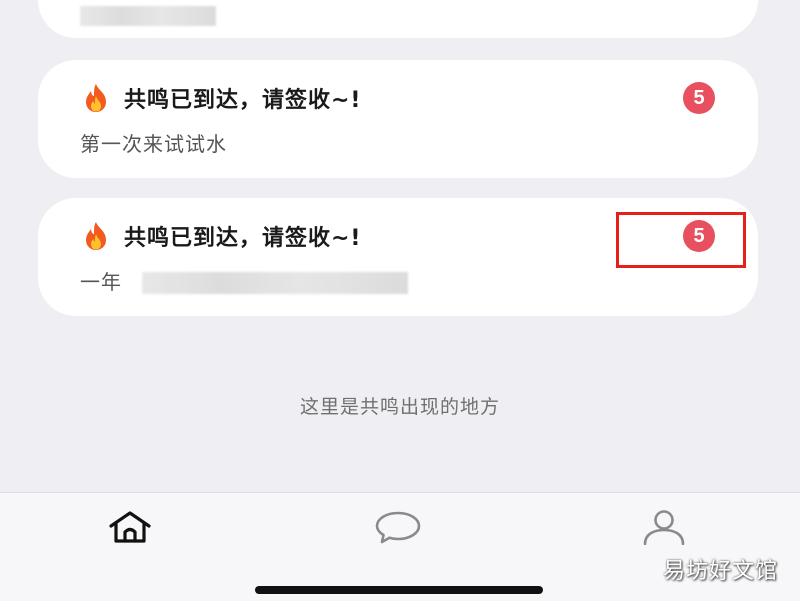 The width and height of the screenshot is (800, 601). I want to click on home-indicator, so click(399, 590).